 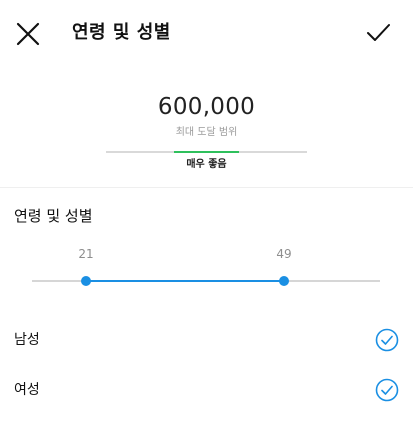 I want to click on gender-label-male: 남성, so click(x=27, y=340).